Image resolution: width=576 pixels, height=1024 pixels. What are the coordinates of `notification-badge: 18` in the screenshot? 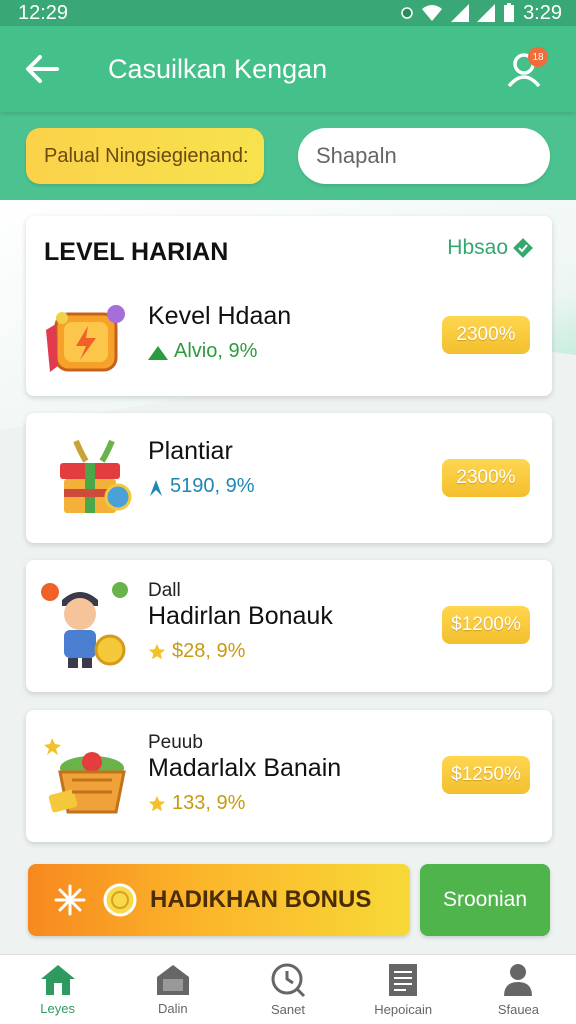 It's located at (538, 57).